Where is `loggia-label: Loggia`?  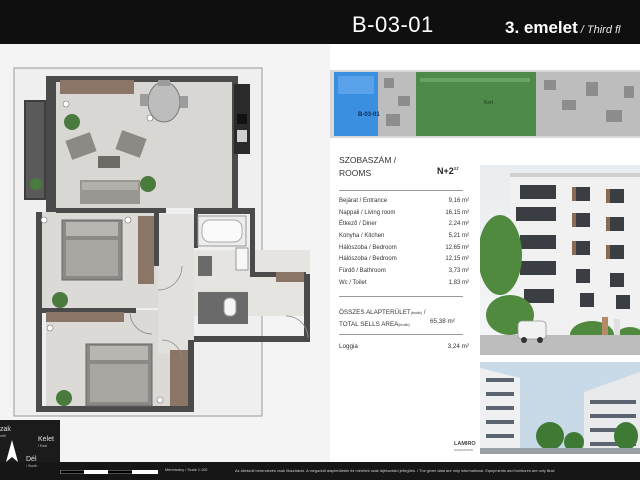 loggia-label: Loggia is located at coordinates (348, 346).